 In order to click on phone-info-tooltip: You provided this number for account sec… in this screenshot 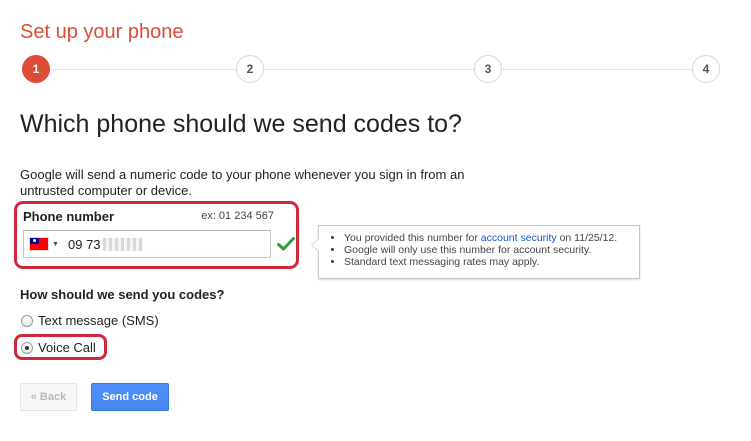, I will do `click(475, 252)`.